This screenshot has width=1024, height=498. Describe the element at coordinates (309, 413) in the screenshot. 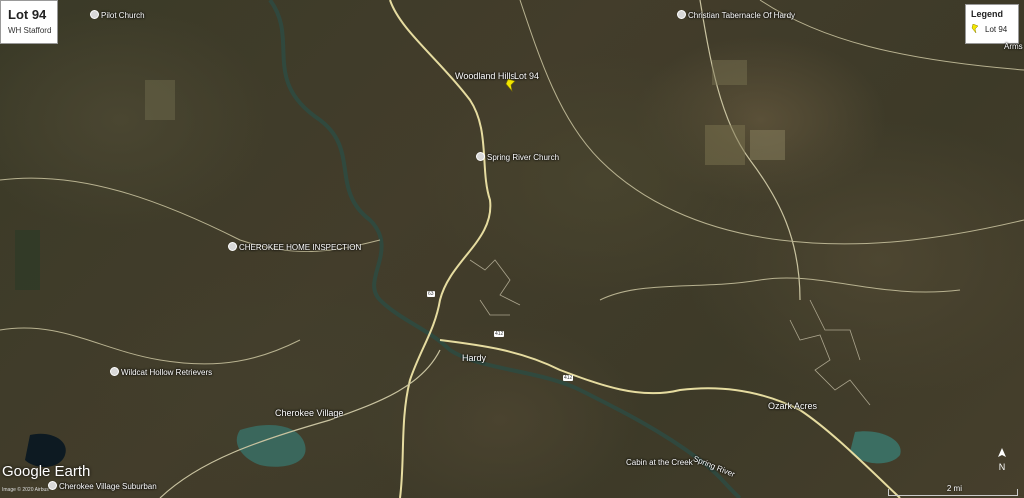

I see `label-cherokee-village: Cherokee Village` at that location.